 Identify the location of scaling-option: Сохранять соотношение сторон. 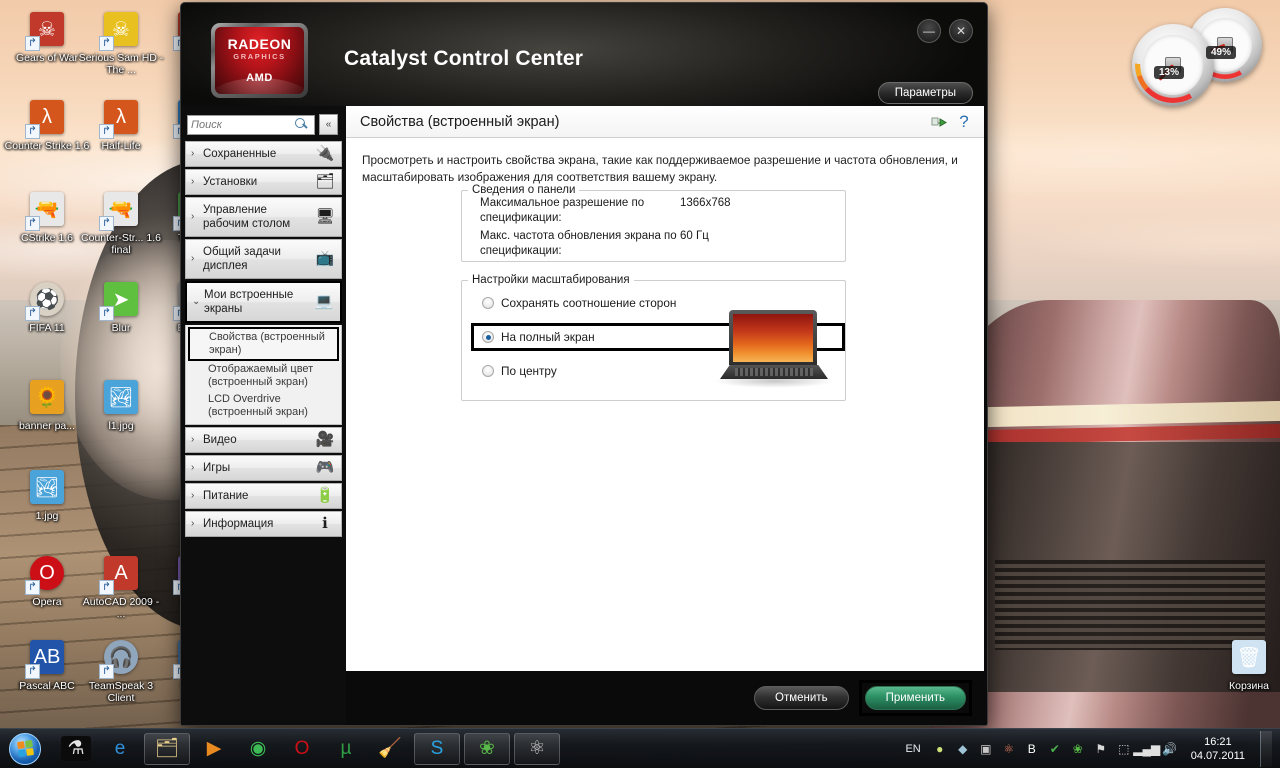
(663, 303).